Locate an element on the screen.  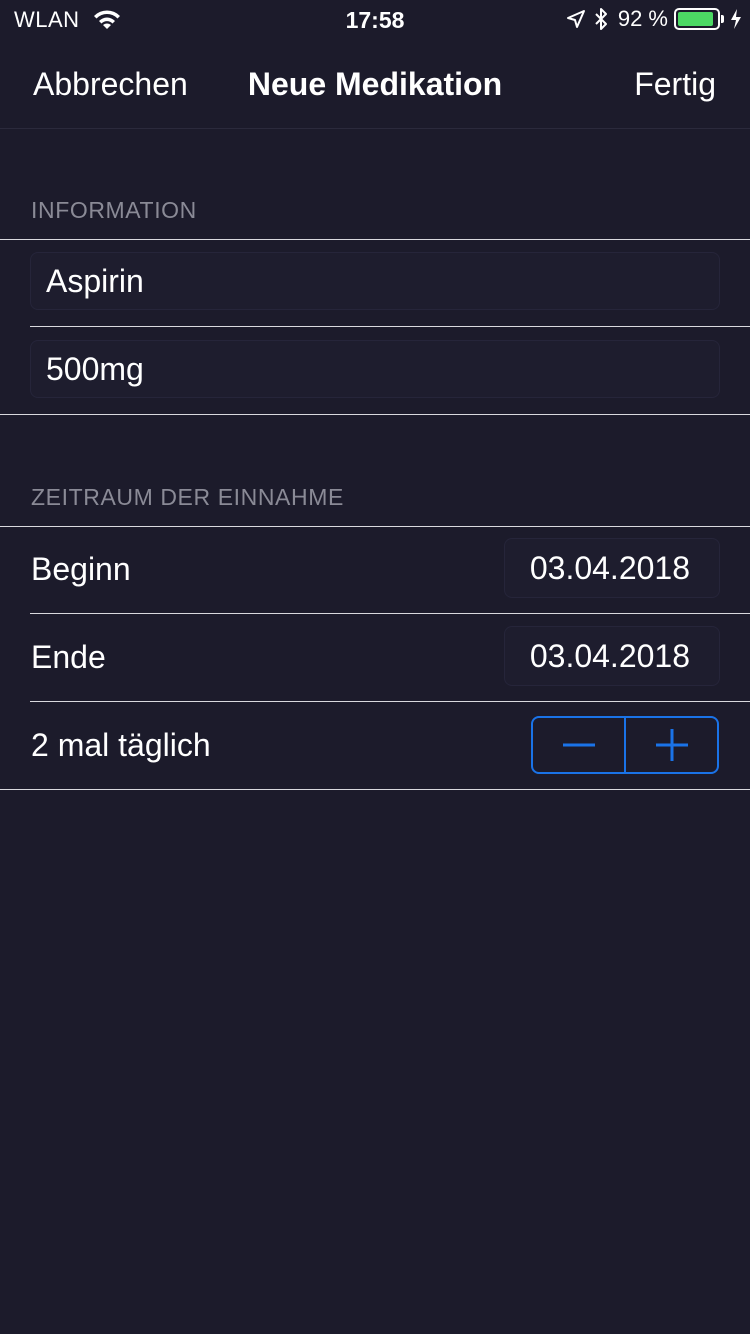
status-right: 92 % is located at coordinates (654, 19).